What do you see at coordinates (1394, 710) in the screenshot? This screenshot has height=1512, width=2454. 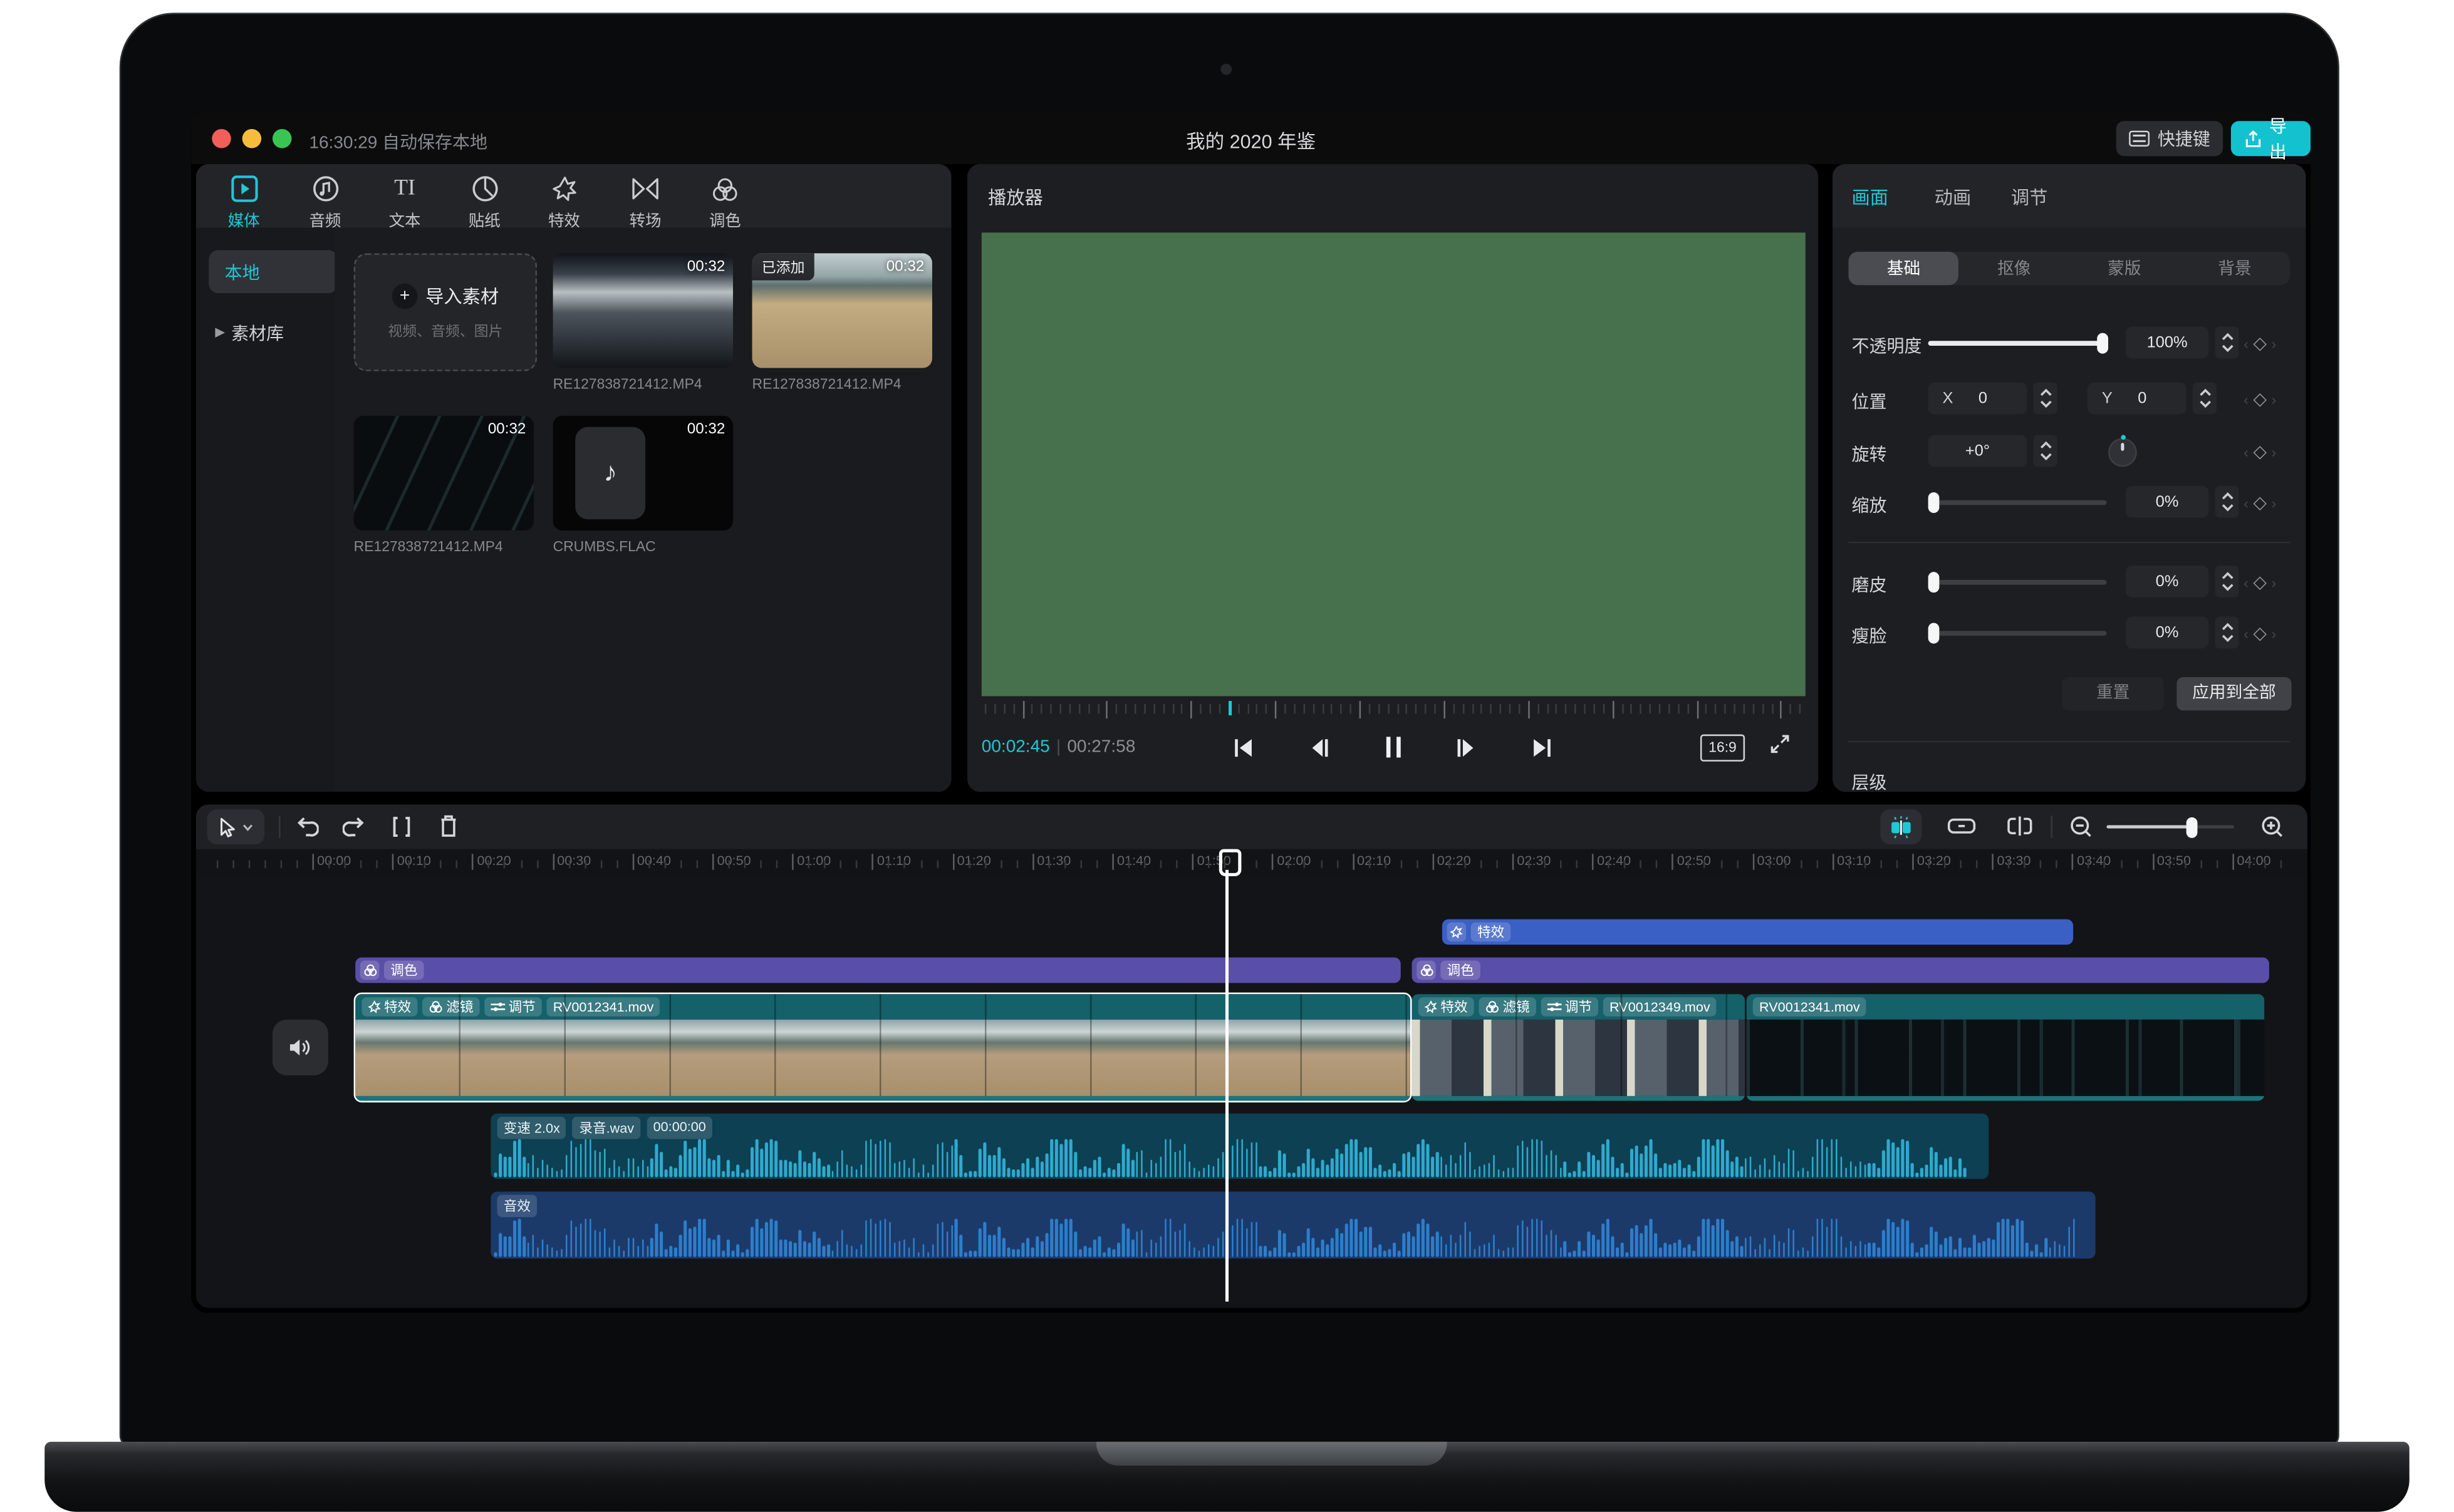 I see `player-scrubber` at bounding box center [1394, 710].